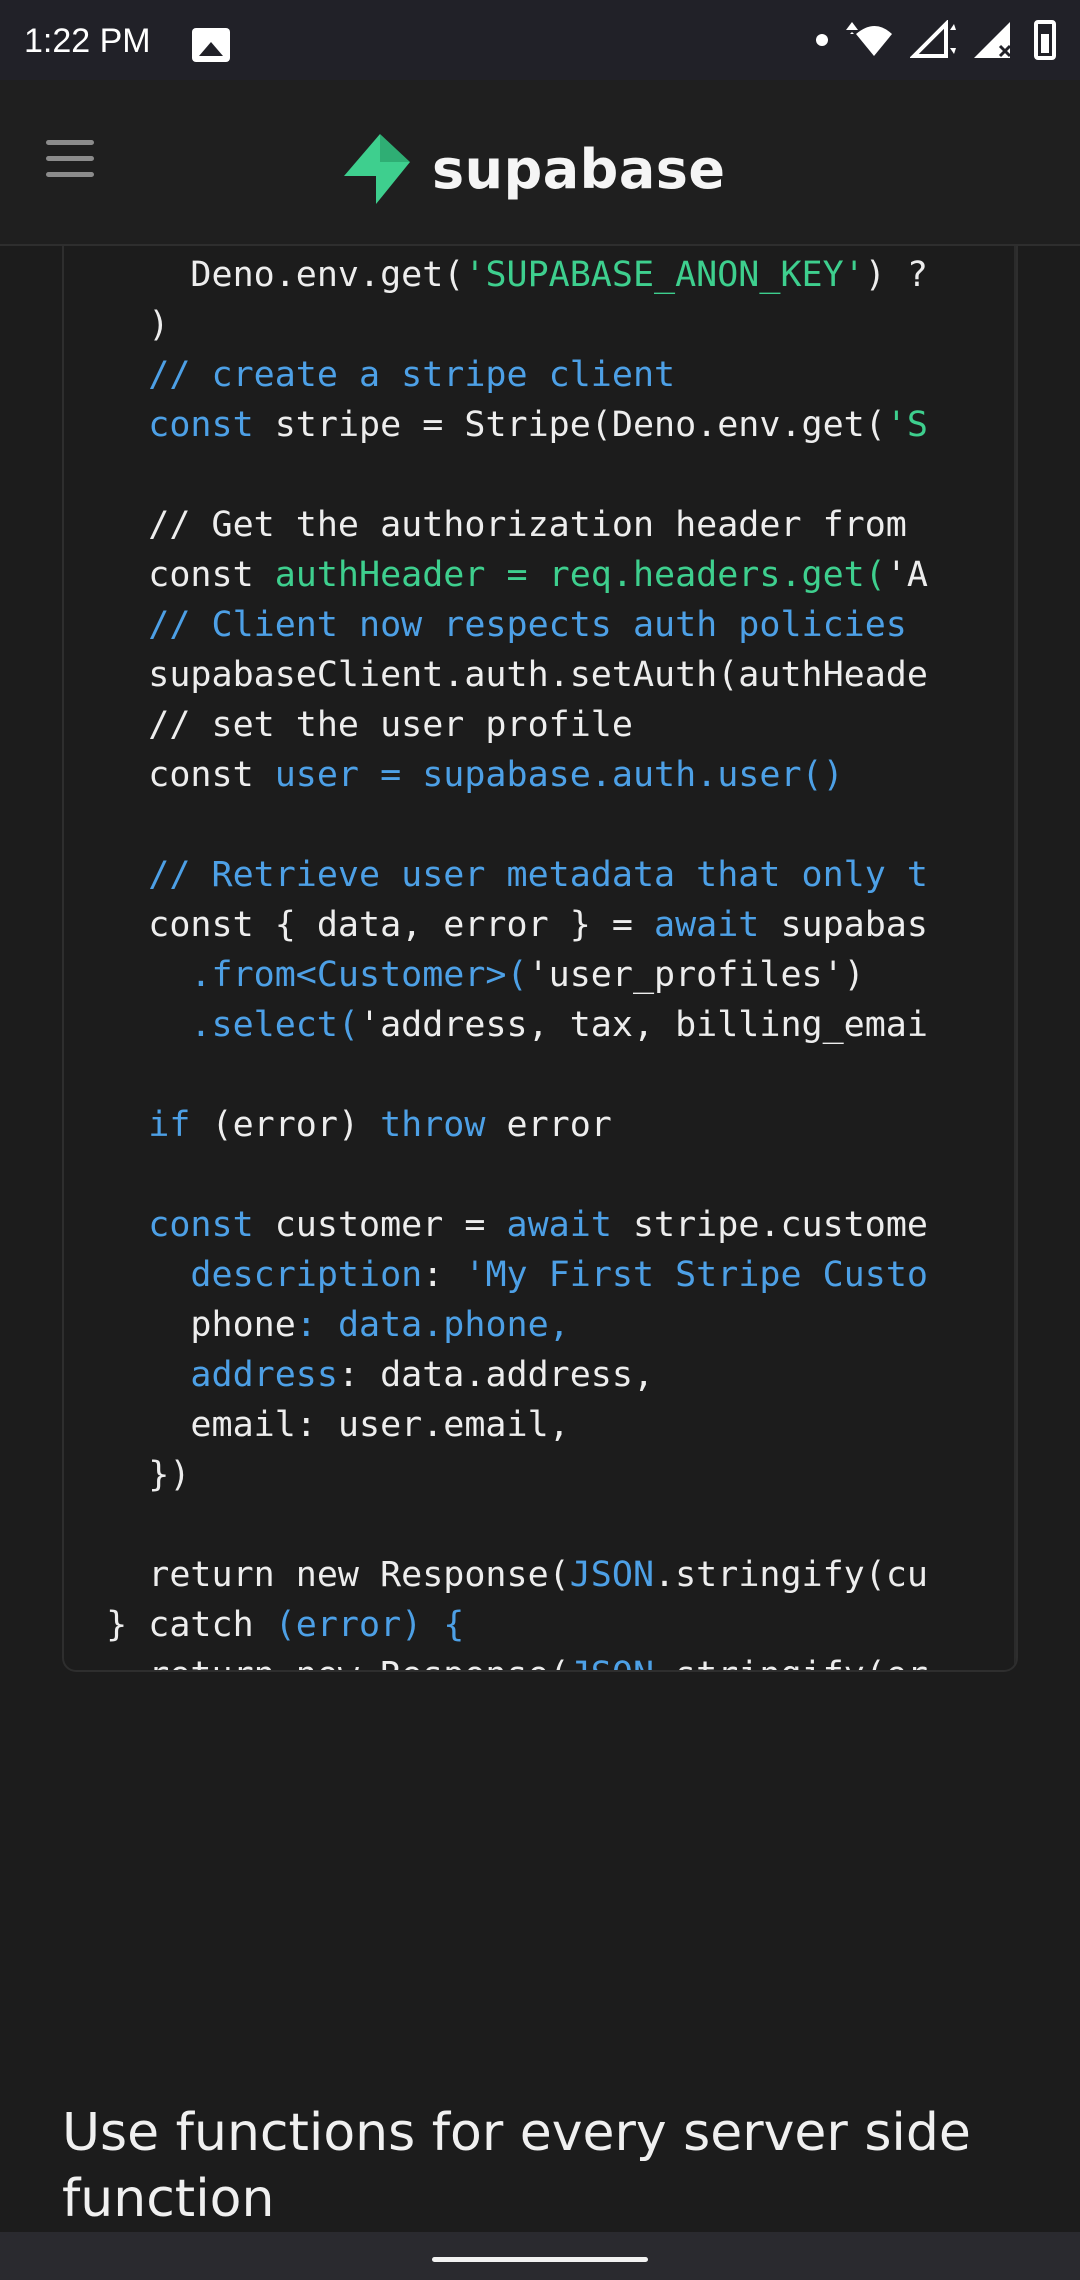 This screenshot has width=1080, height=2280. Describe the element at coordinates (296, 975) in the screenshot. I see `code-token: .from<Customer>(` at that location.